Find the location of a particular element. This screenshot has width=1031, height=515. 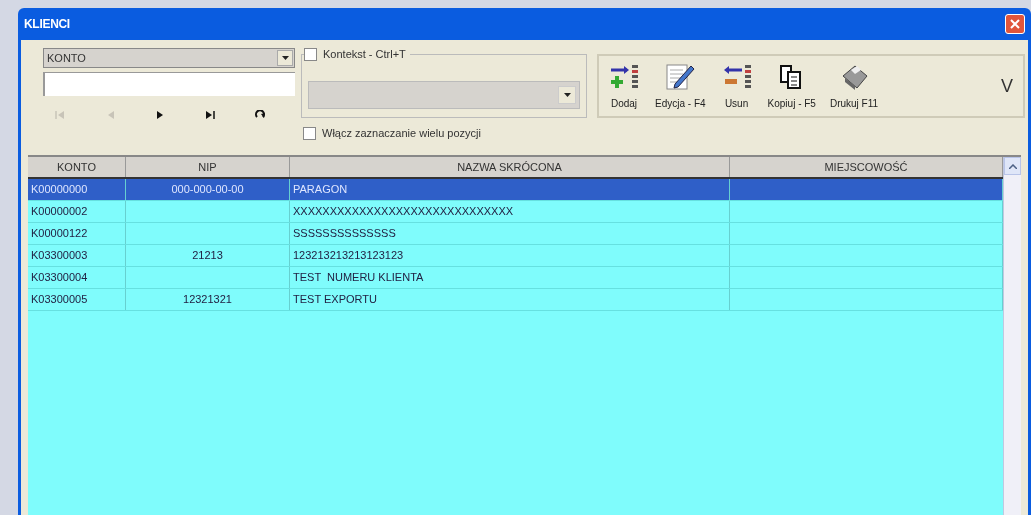

window-title: KLIENCI is located at coordinates (47, 24).